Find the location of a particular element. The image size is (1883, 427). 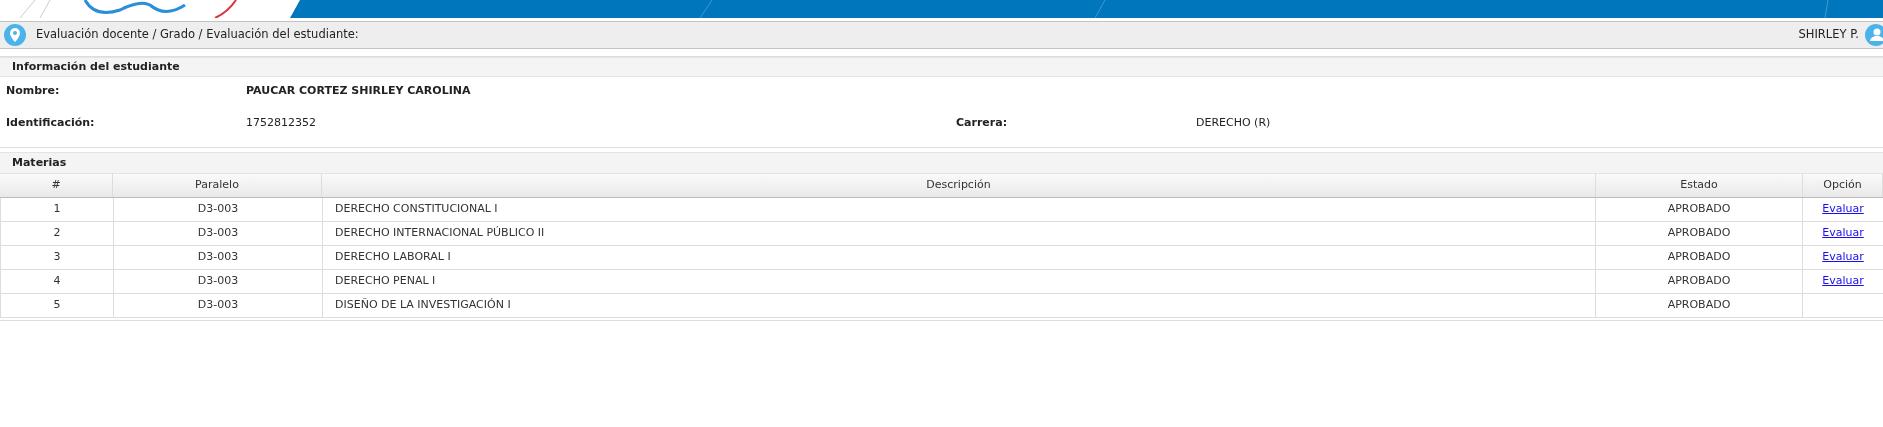

section-header: Materias is located at coordinates (941, 163).